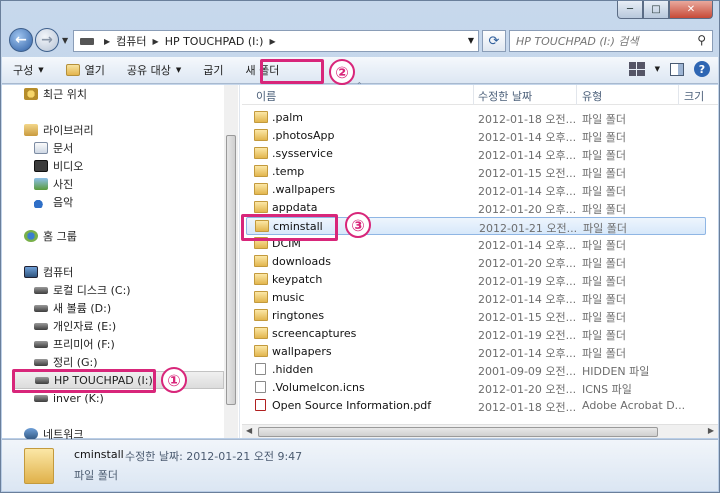  I want to click on breadcrumb-hp-touchpad: HP TOUCHPAD (I:), so click(214, 41).